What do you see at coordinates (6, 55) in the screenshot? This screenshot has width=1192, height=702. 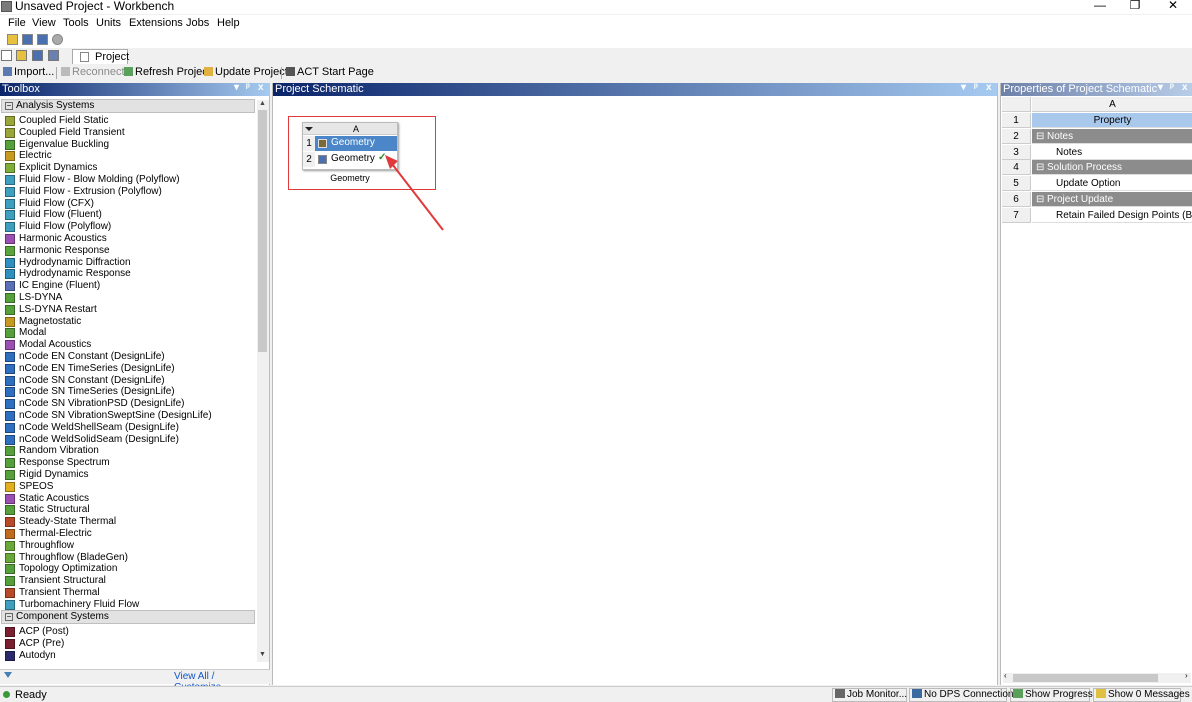 I see `new-project-icon` at bounding box center [6, 55].